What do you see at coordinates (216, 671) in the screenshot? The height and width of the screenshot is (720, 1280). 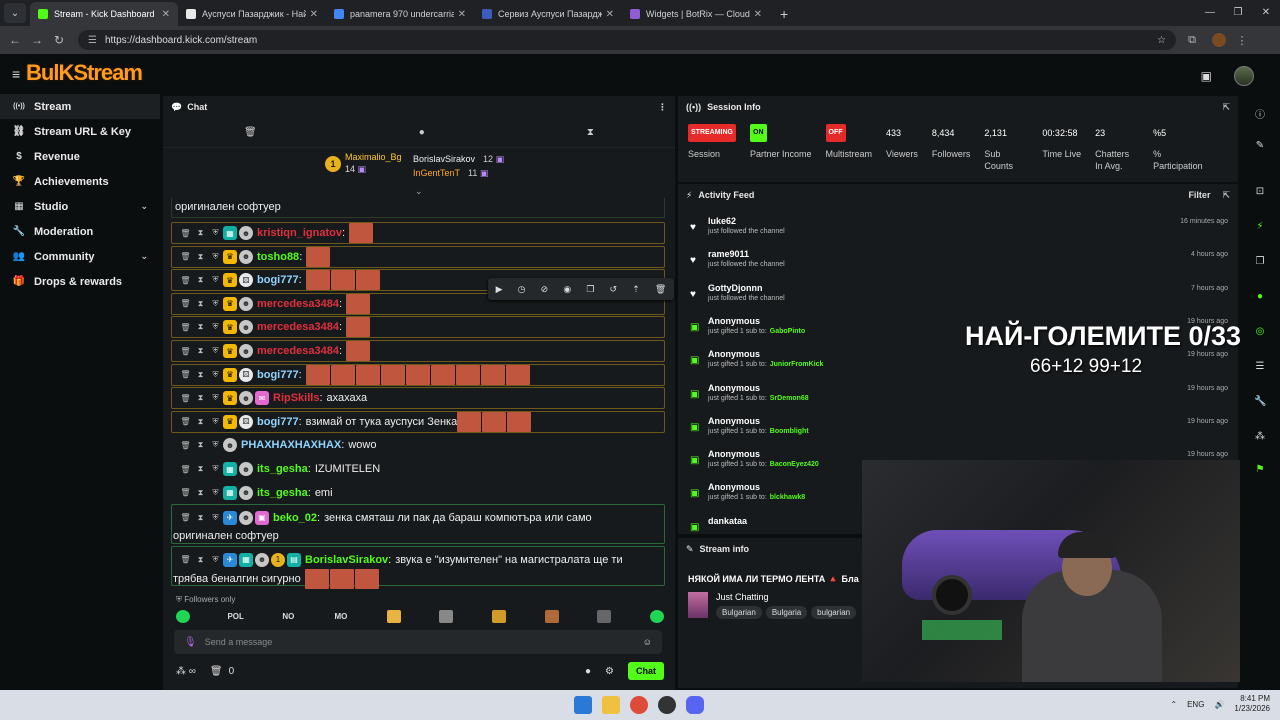 I see `cart-icon: 🗑` at bounding box center [216, 671].